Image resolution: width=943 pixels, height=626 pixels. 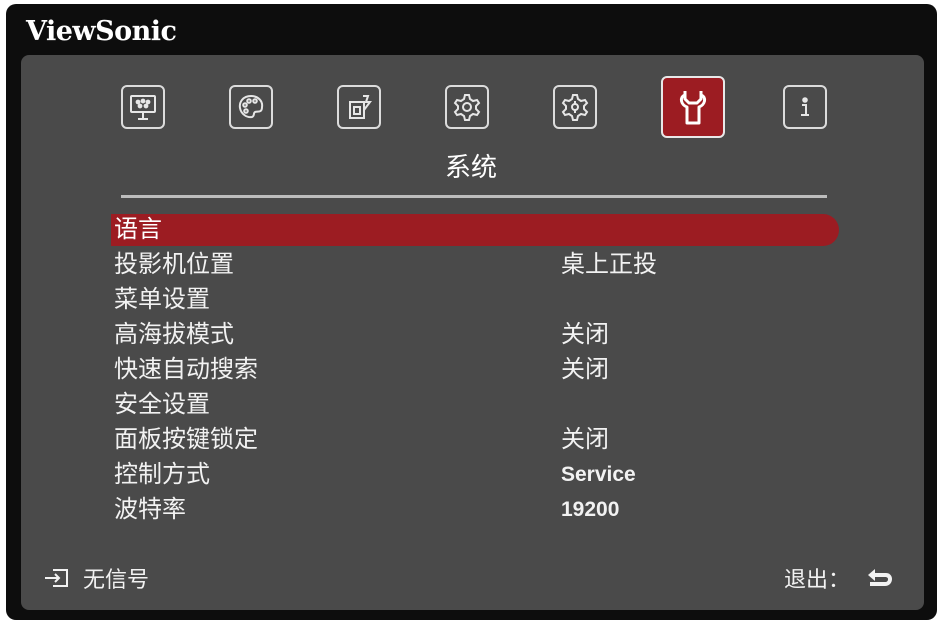 I want to click on info-icon, so click(x=805, y=106).